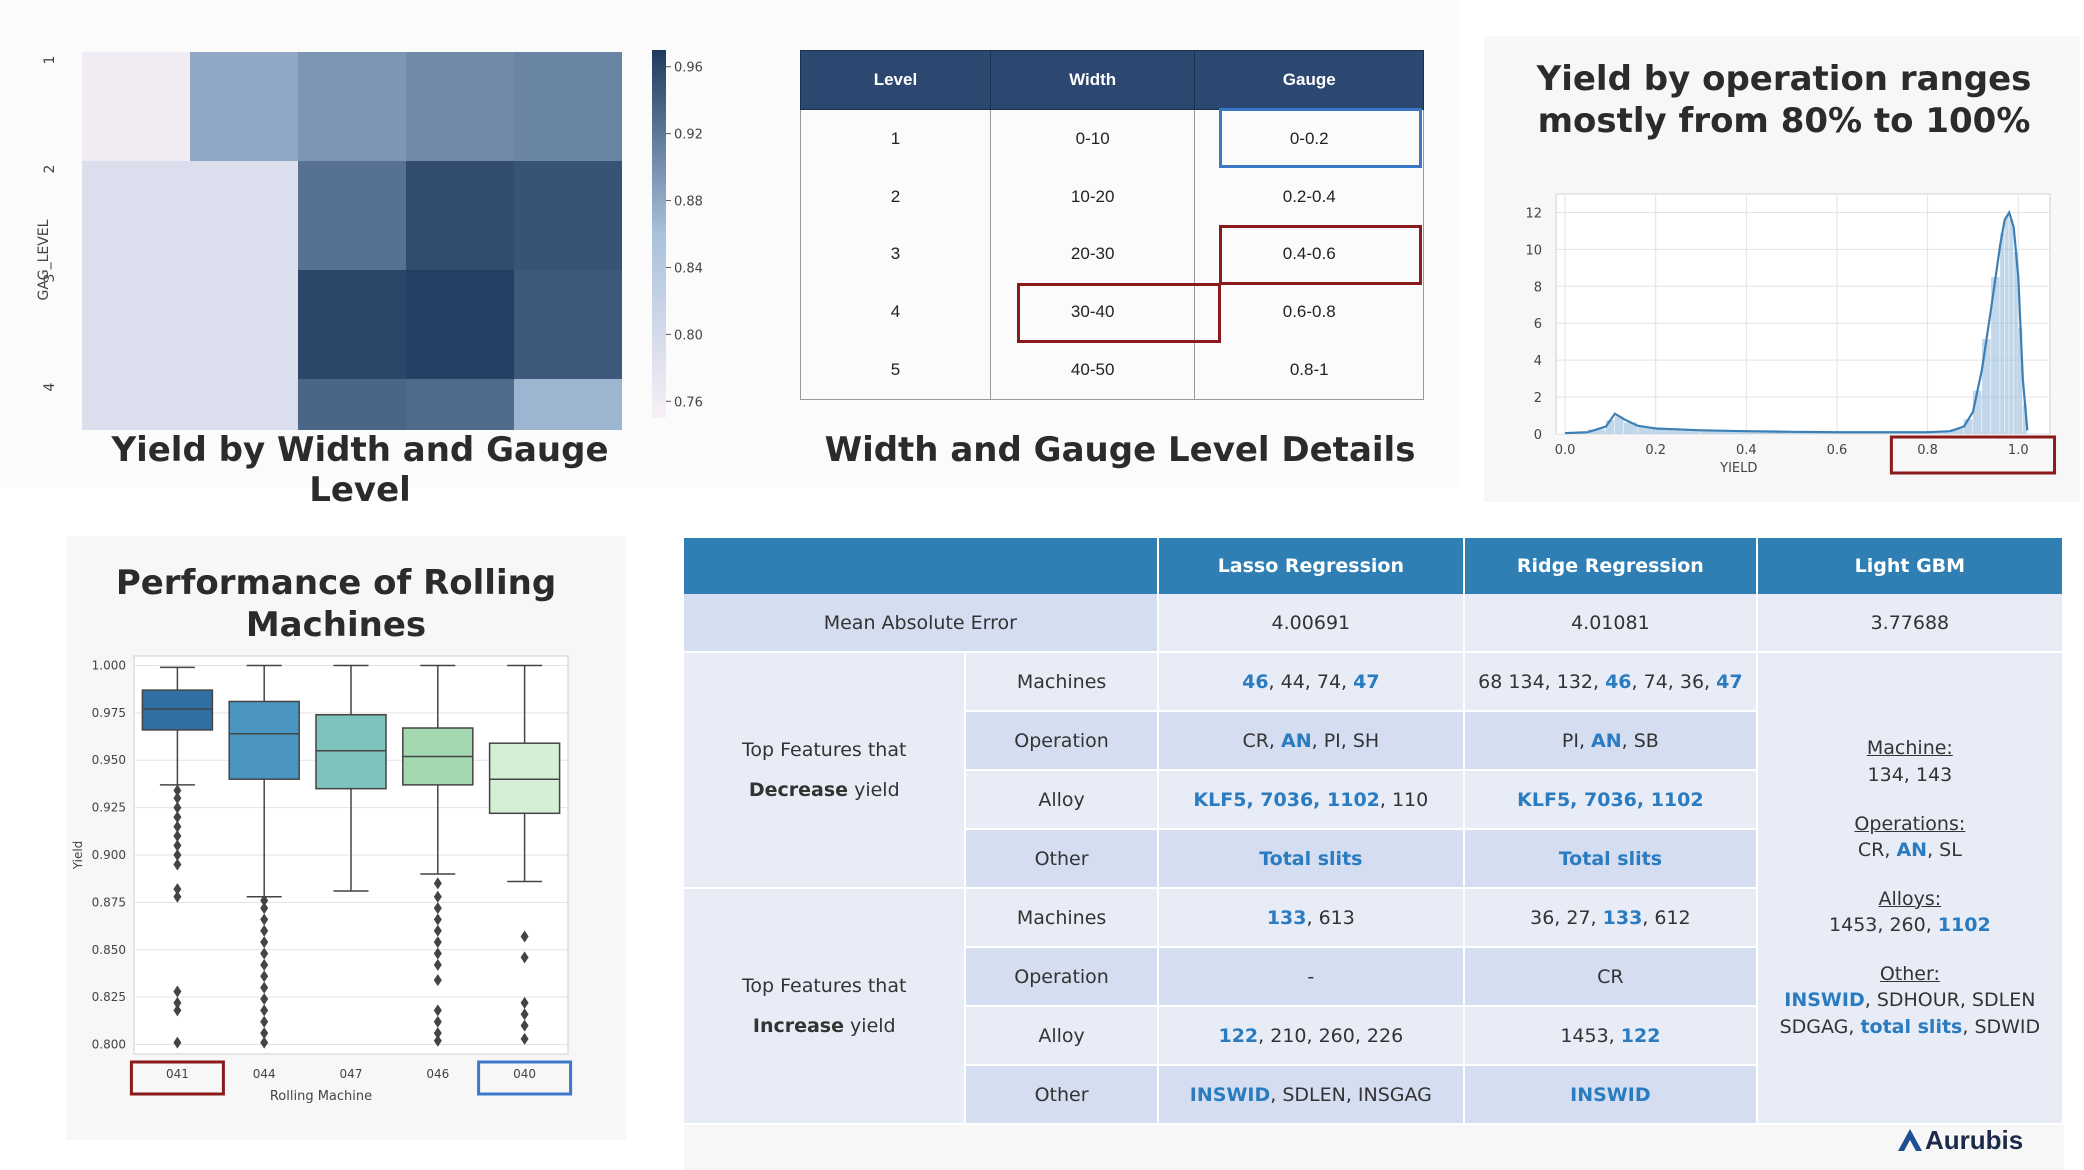  I want to click on lasso-dec-other: Total slits, so click(1311, 859).